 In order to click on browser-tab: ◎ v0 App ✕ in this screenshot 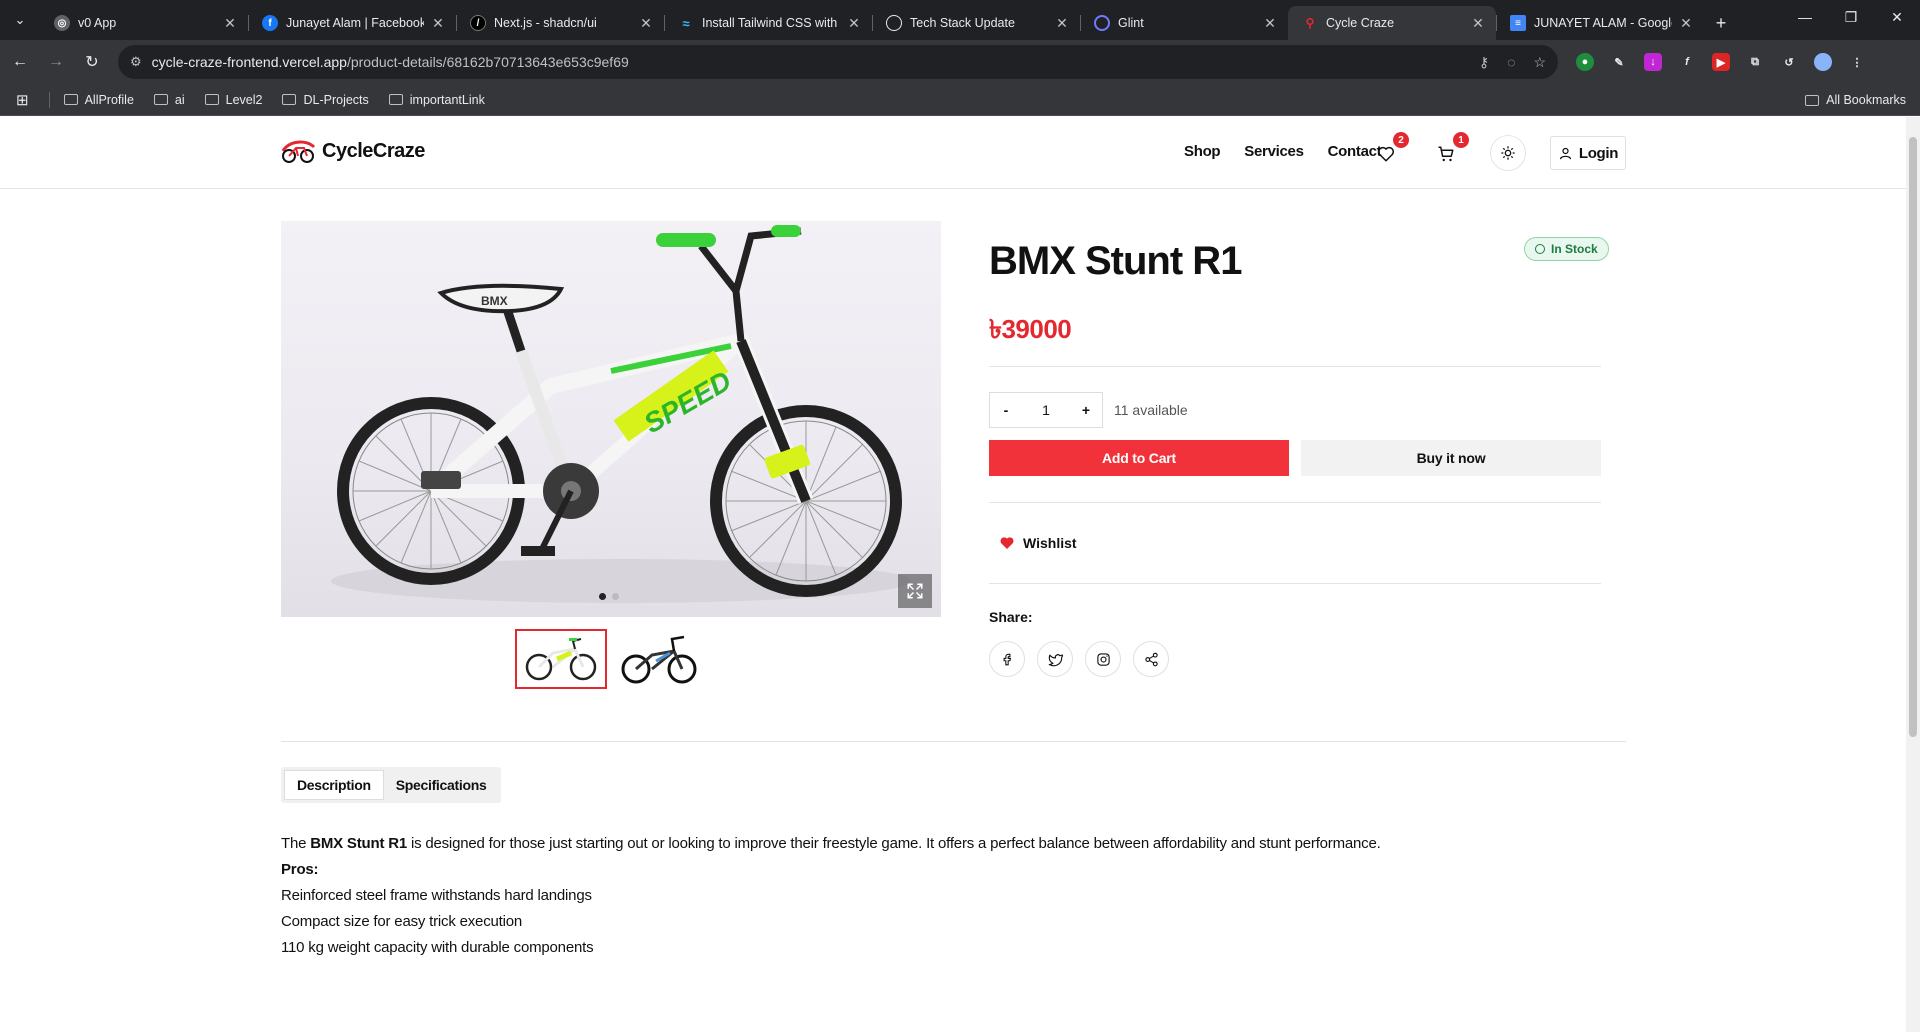, I will do `click(144, 23)`.